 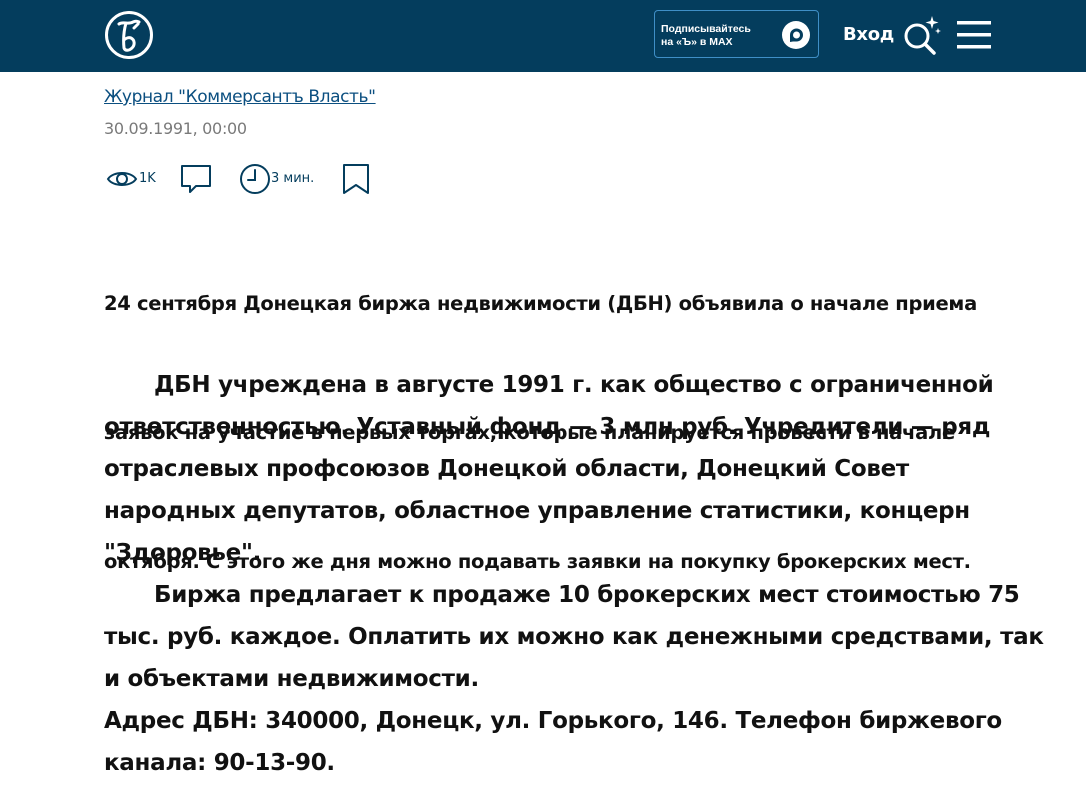 I want to click on paragraph-line: канала: 90-13-90., so click(x=219, y=763).